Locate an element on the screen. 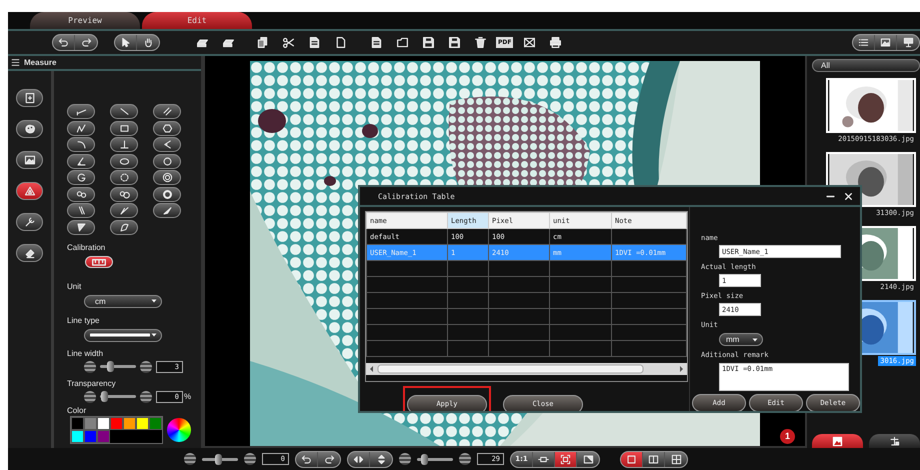 The width and height of the screenshot is (920, 470). menu-icon is located at coordinates (15, 62).